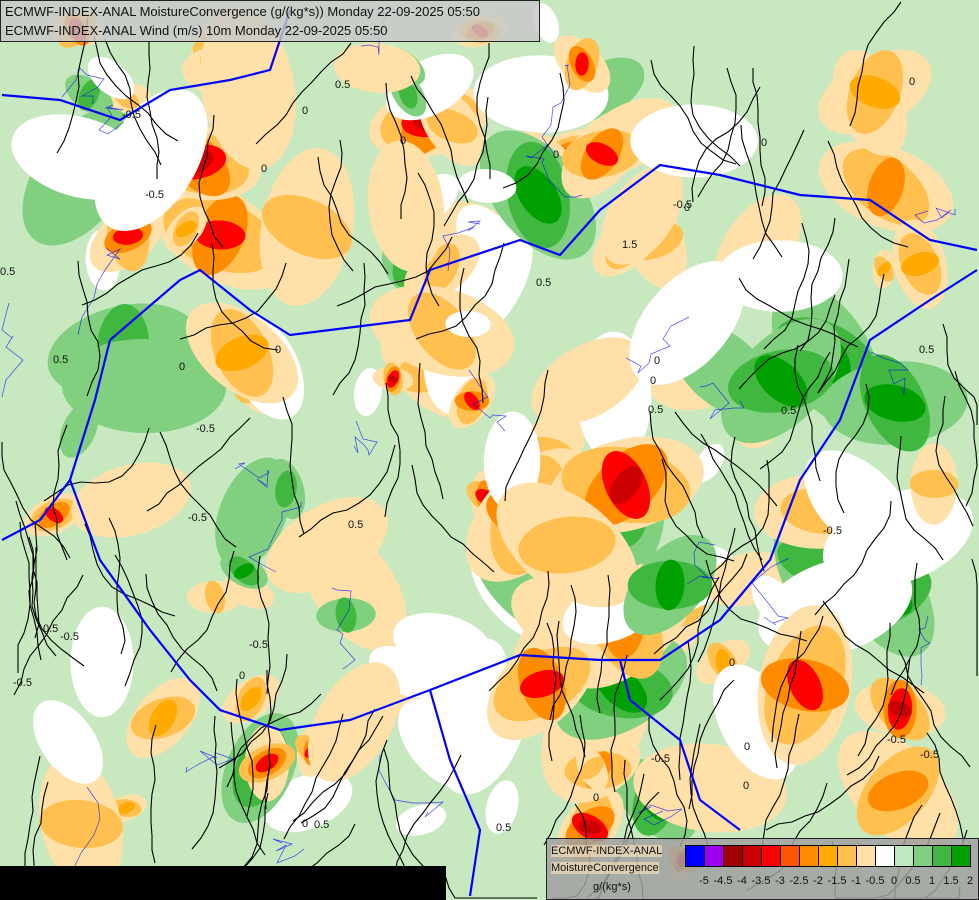 The image size is (979, 900). What do you see at coordinates (913, 881) in the screenshot?
I see `legend-tick-label: 0.5` at bounding box center [913, 881].